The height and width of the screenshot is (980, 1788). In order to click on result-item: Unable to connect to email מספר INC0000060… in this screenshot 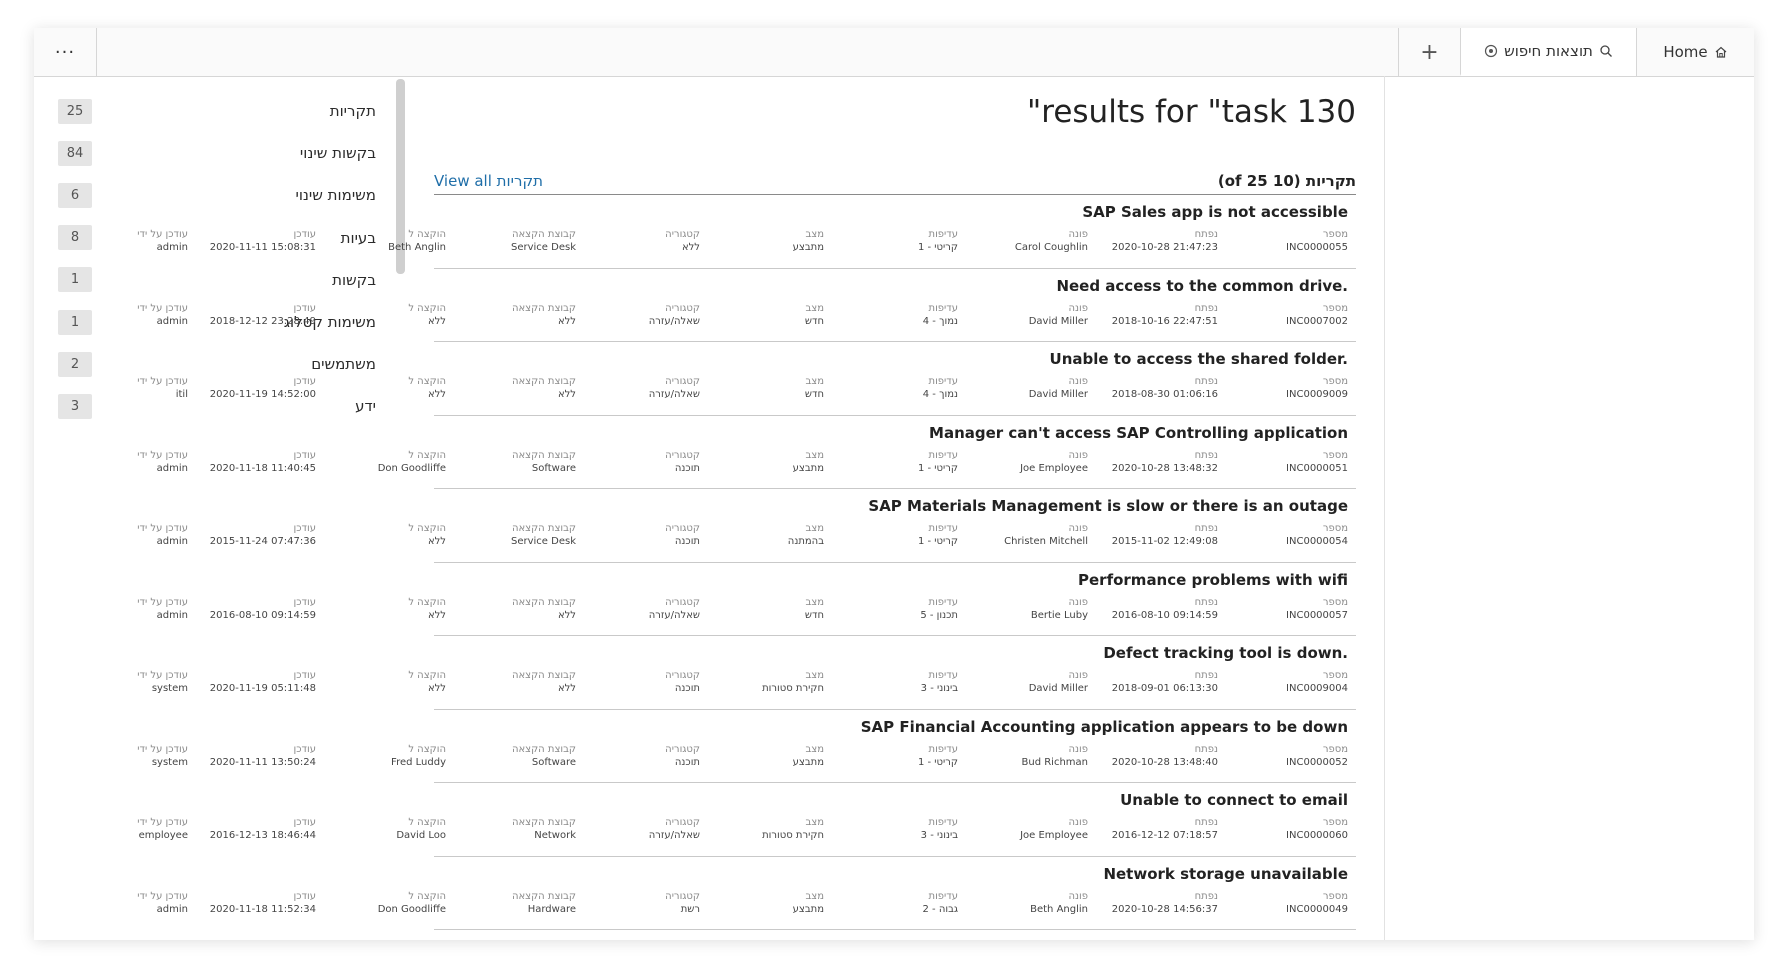, I will do `click(746, 820)`.